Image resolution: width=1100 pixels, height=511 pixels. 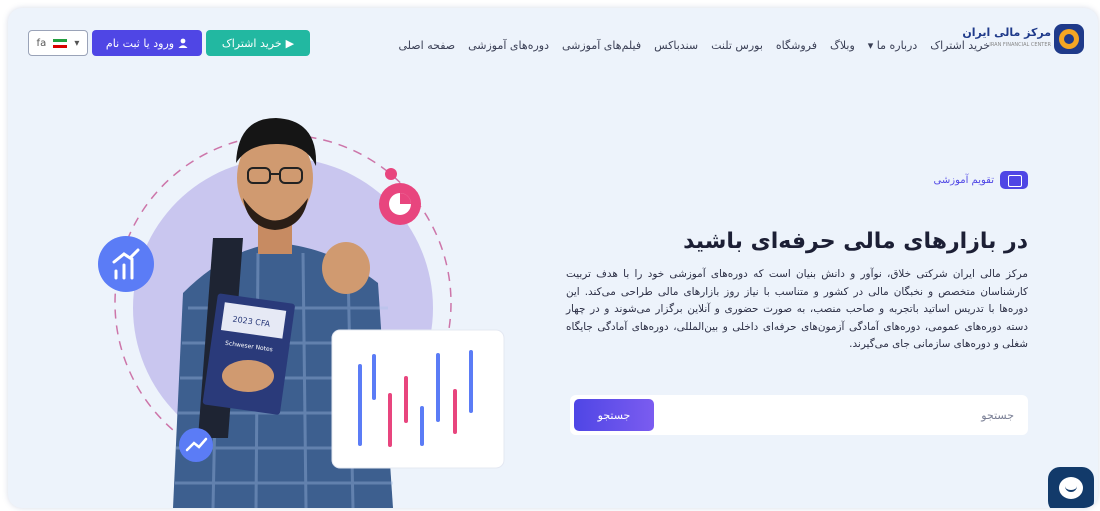 I want to click on nav-item-courses: دوره‌های آموزشی, so click(x=508, y=45).